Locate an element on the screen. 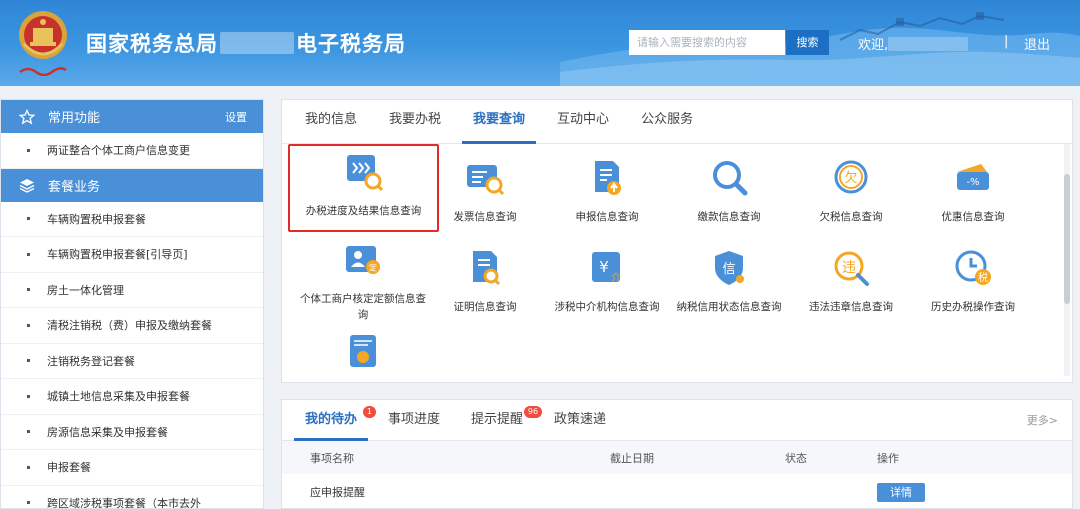 The image size is (1080, 509). service-arrears-query: 欠 欠税信息查询 is located at coordinates (851, 191).